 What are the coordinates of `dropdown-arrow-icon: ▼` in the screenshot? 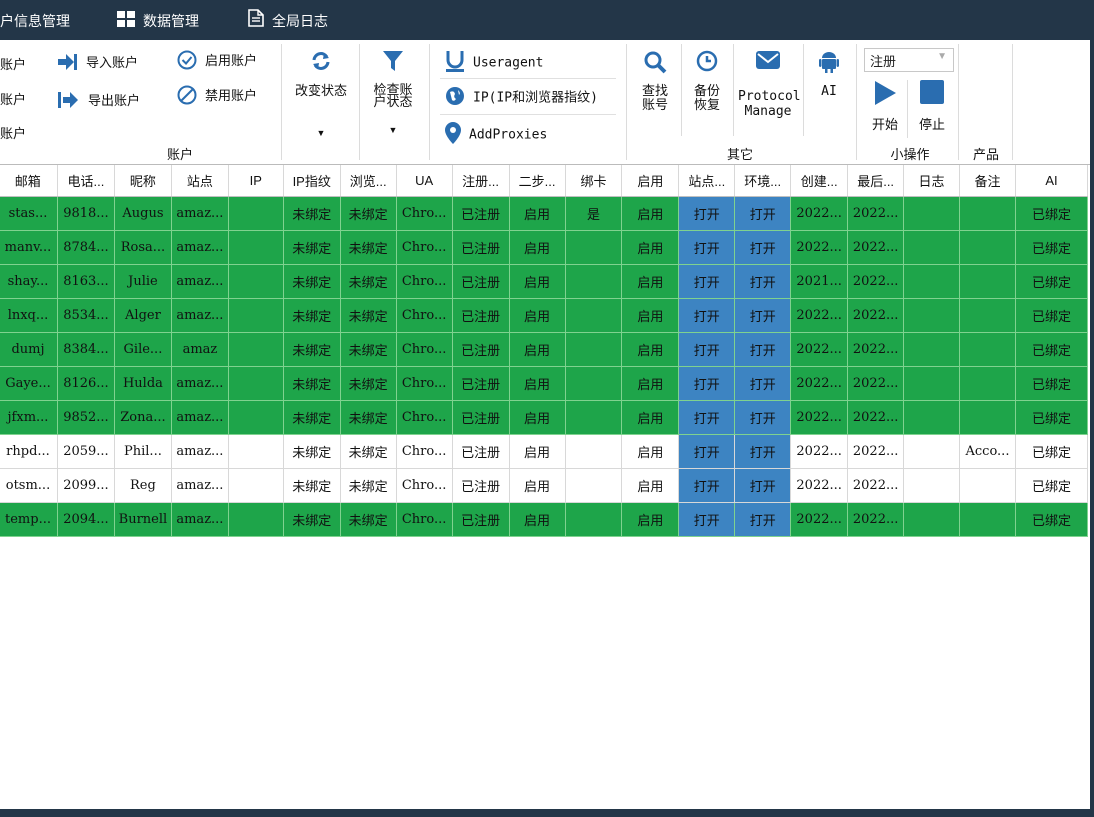 It's located at (321, 133).